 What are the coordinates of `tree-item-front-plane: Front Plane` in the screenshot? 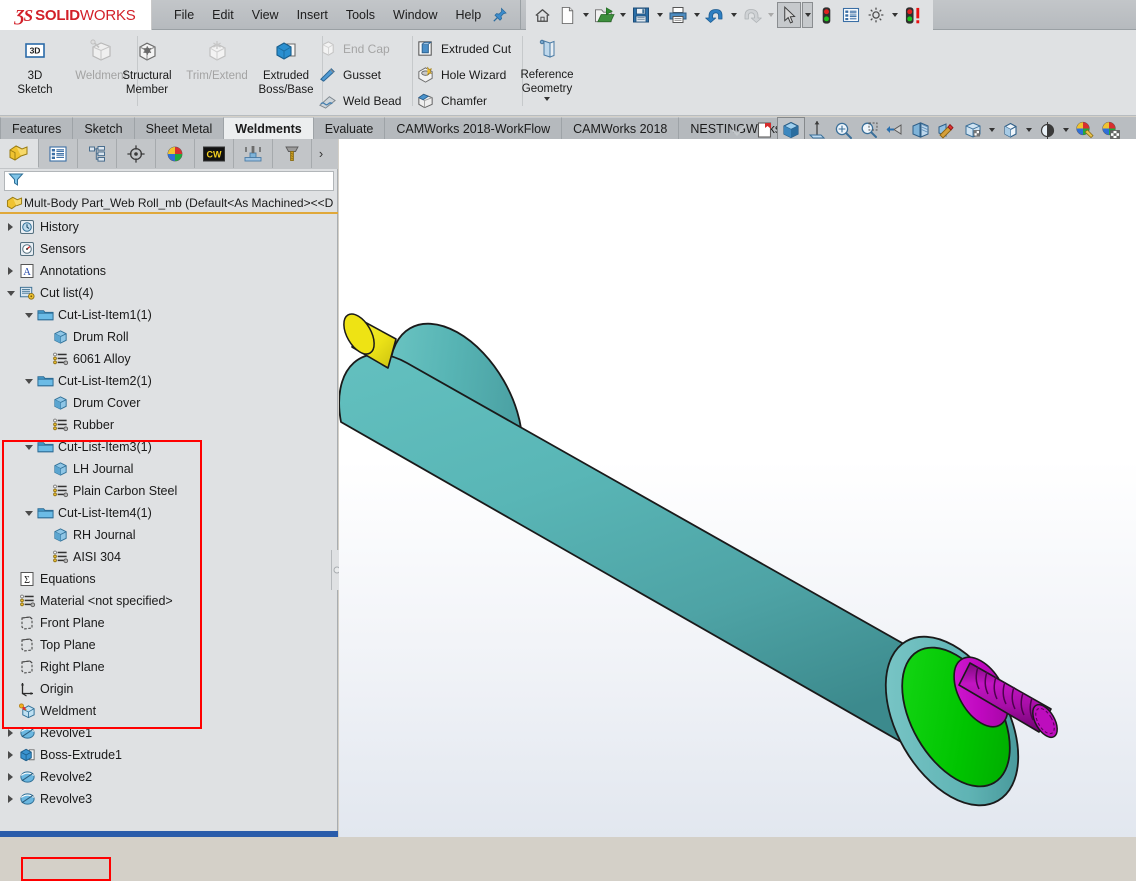 It's located at (169, 623).